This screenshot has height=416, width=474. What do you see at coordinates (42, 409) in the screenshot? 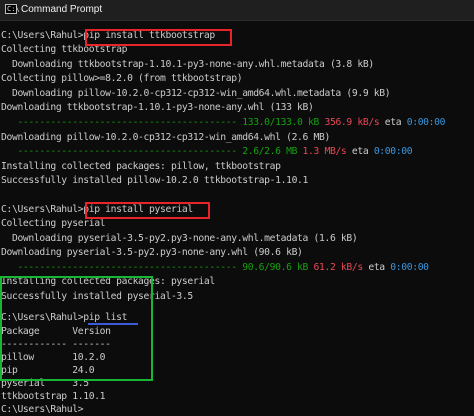
I see `console-line: C:\Users\Rahul>` at bounding box center [42, 409].